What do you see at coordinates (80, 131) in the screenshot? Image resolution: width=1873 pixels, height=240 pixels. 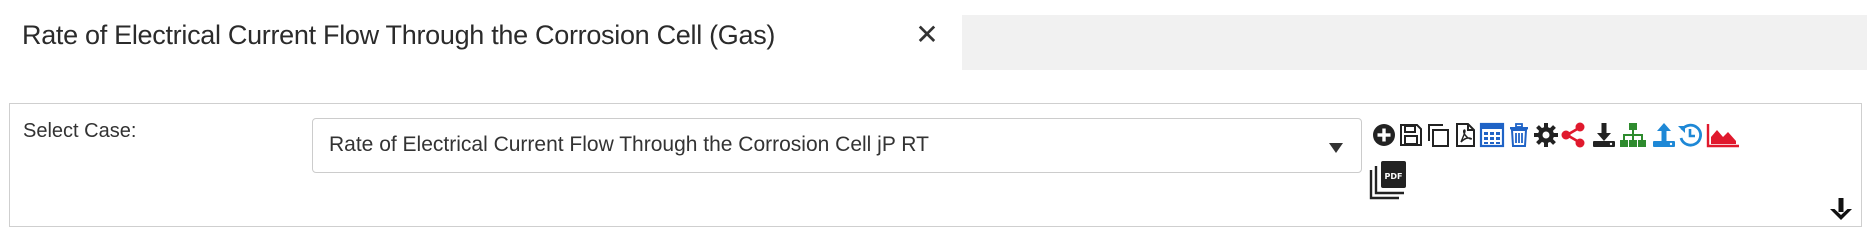 I see `select-case-label: Select Case:` at bounding box center [80, 131].